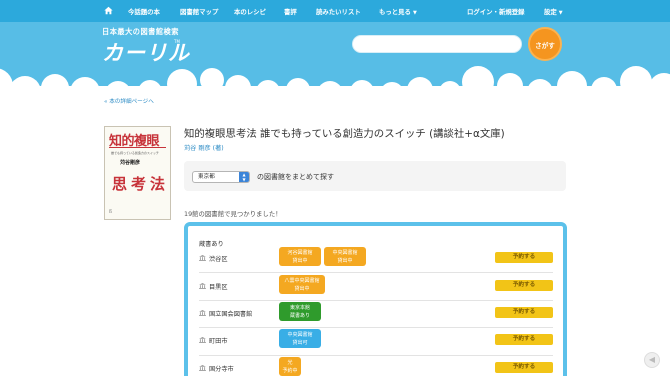  I want to click on nav-item-reading-list: 読みたいリスト, so click(338, 11).